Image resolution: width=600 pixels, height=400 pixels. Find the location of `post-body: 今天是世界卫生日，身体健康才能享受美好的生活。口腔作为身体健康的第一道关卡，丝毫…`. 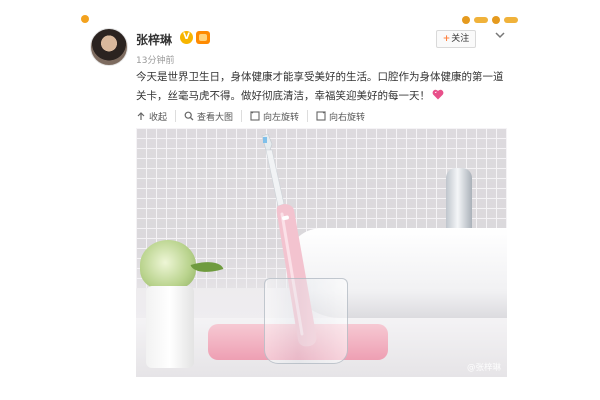

post-body: 今天是世界卫生日，身体健康才能享受美好的生活。口腔作为身体健康的第一道关卡，丝毫… is located at coordinates (320, 86).